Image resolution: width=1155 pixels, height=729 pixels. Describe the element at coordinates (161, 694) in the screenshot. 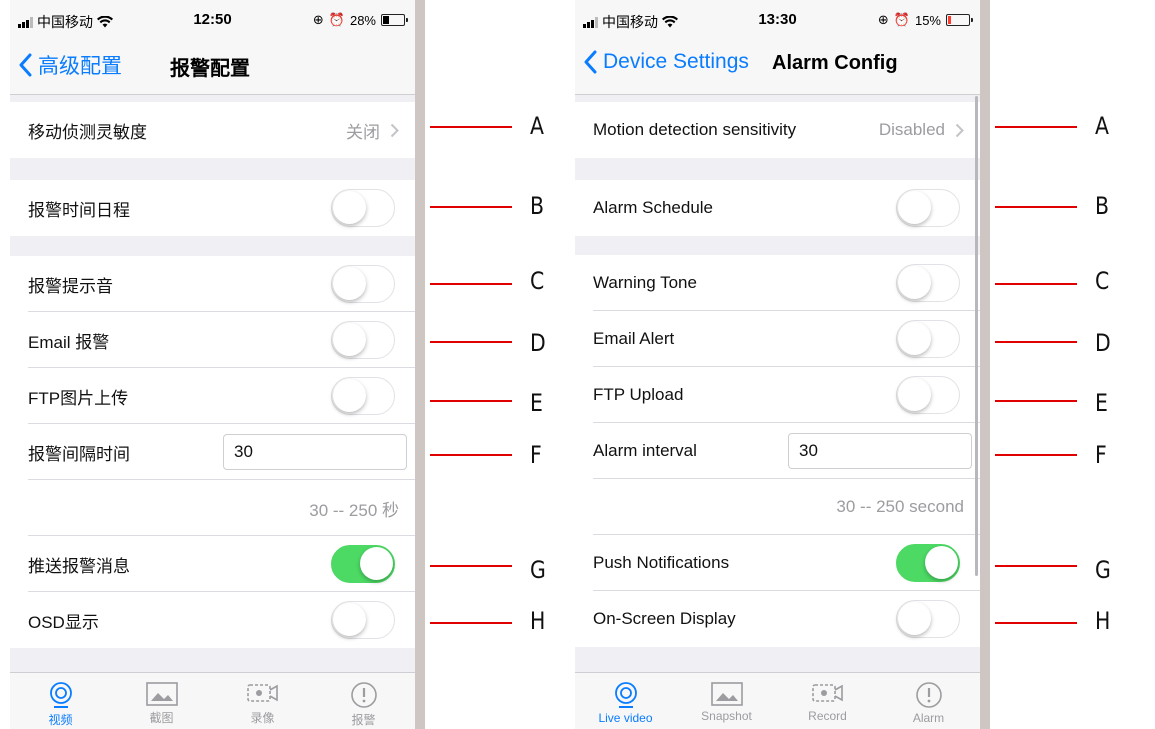

I see `image-icon` at that location.